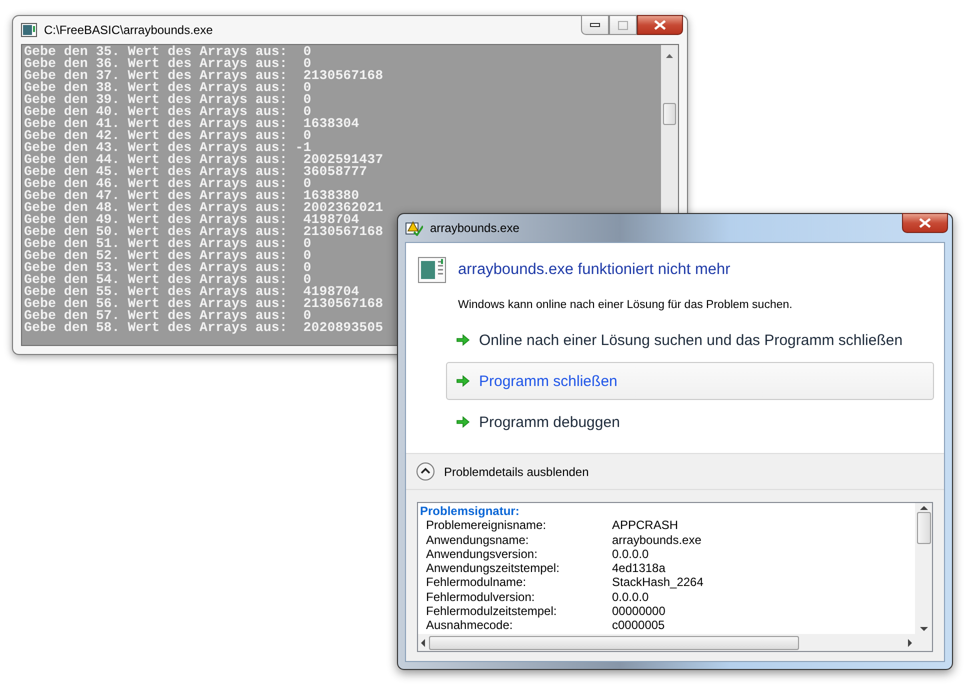 The image size is (976, 696). I want to click on detail-name: Anwendungsversion:, so click(482, 554).